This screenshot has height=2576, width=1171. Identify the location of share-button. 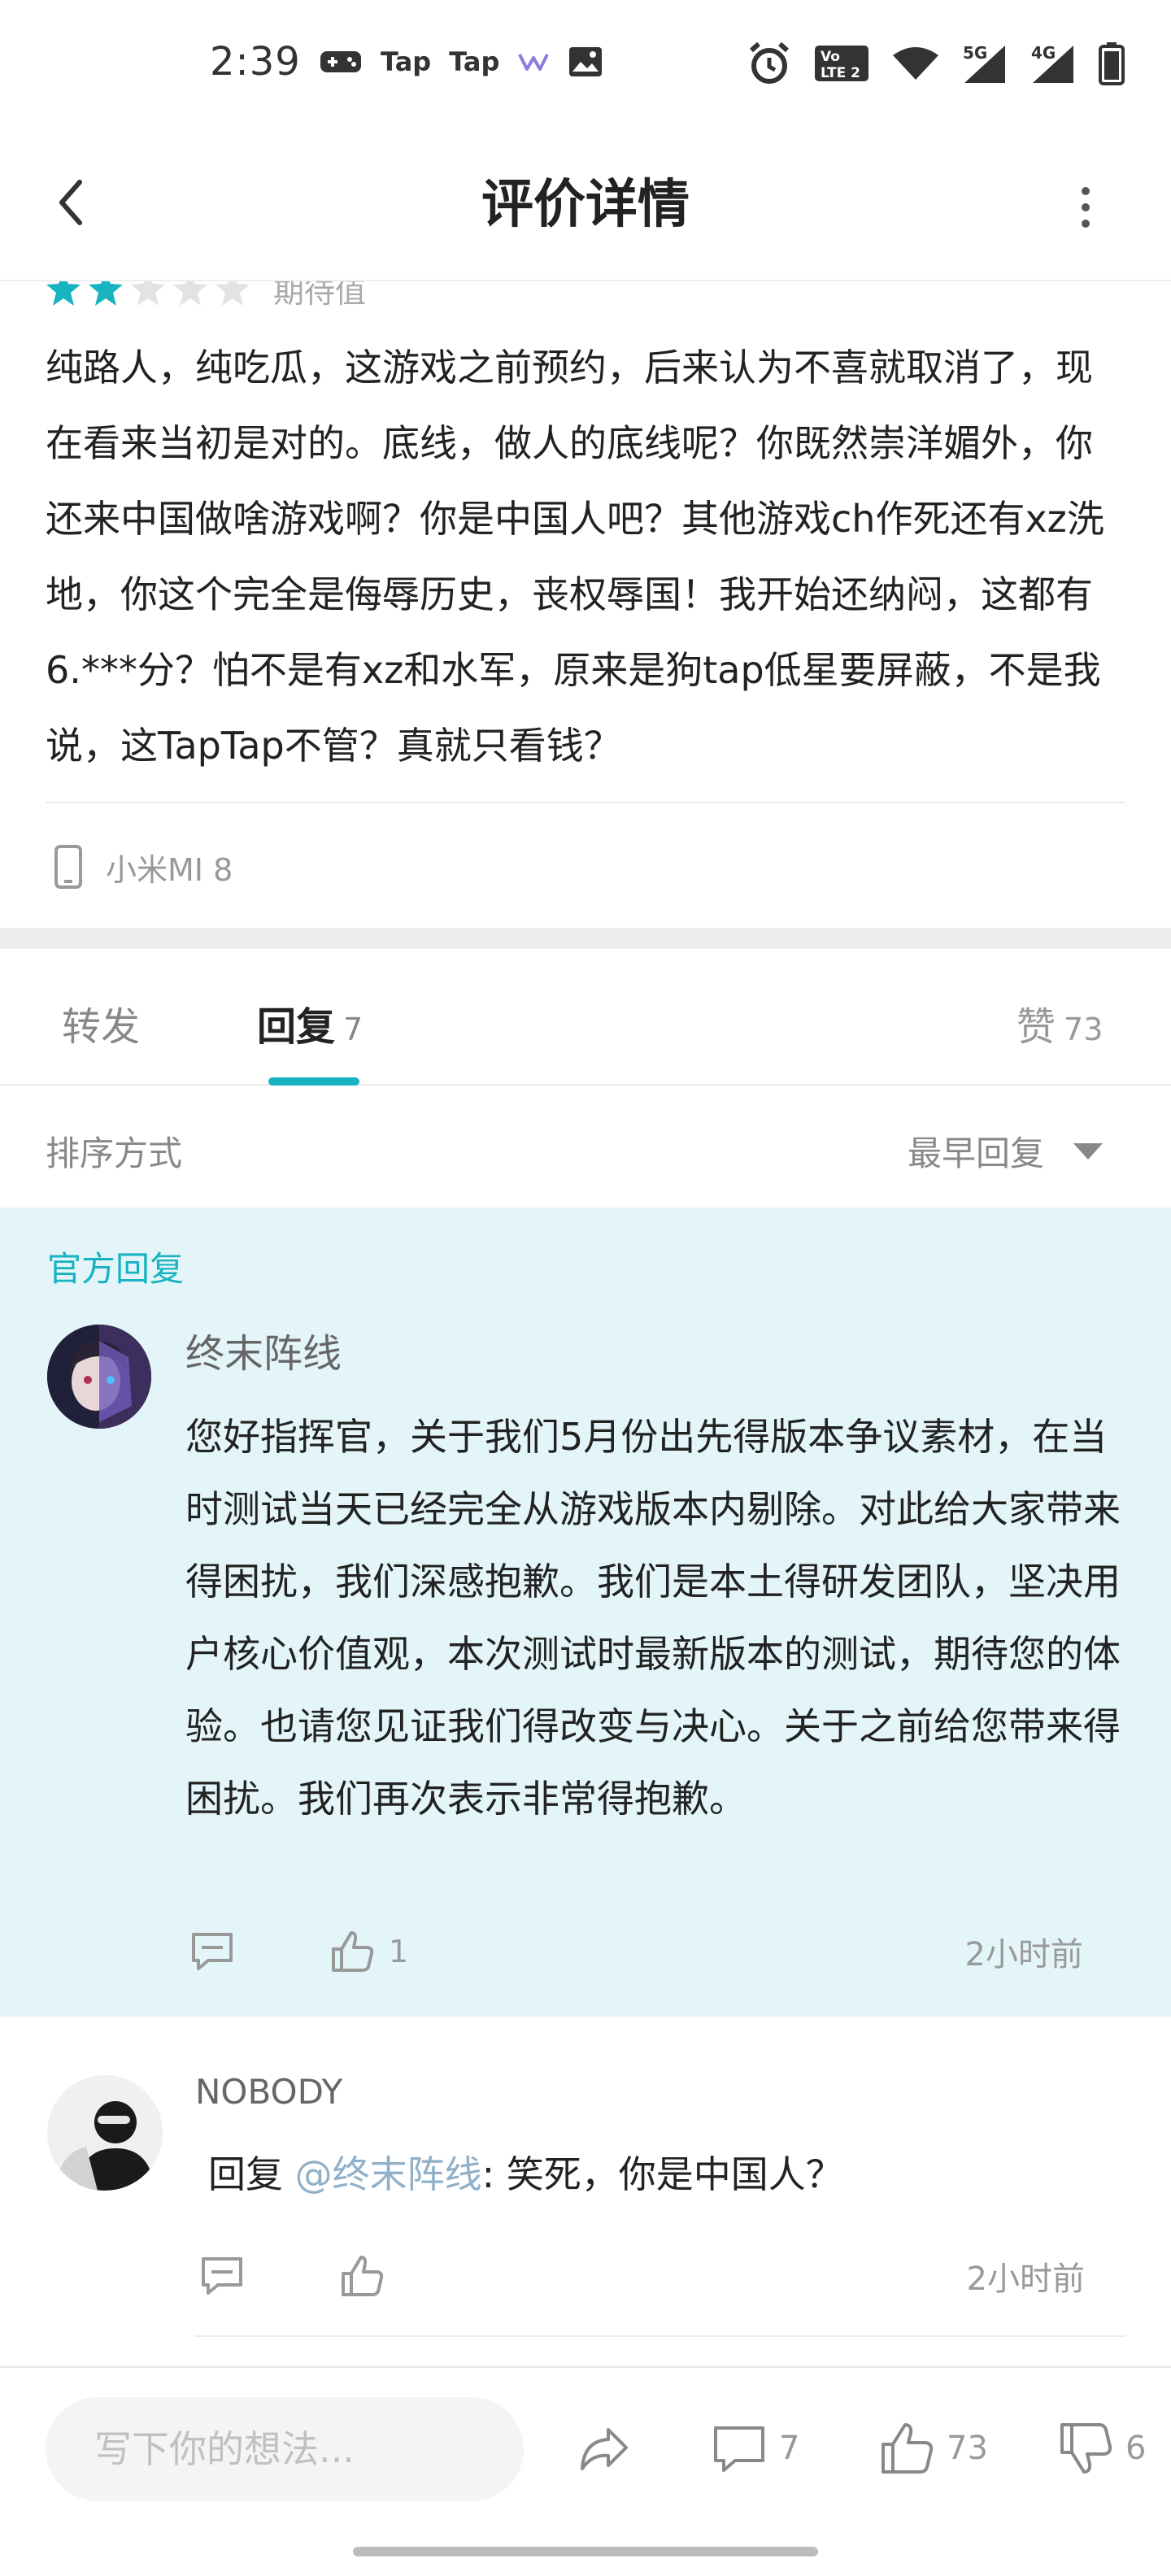
(604, 2448).